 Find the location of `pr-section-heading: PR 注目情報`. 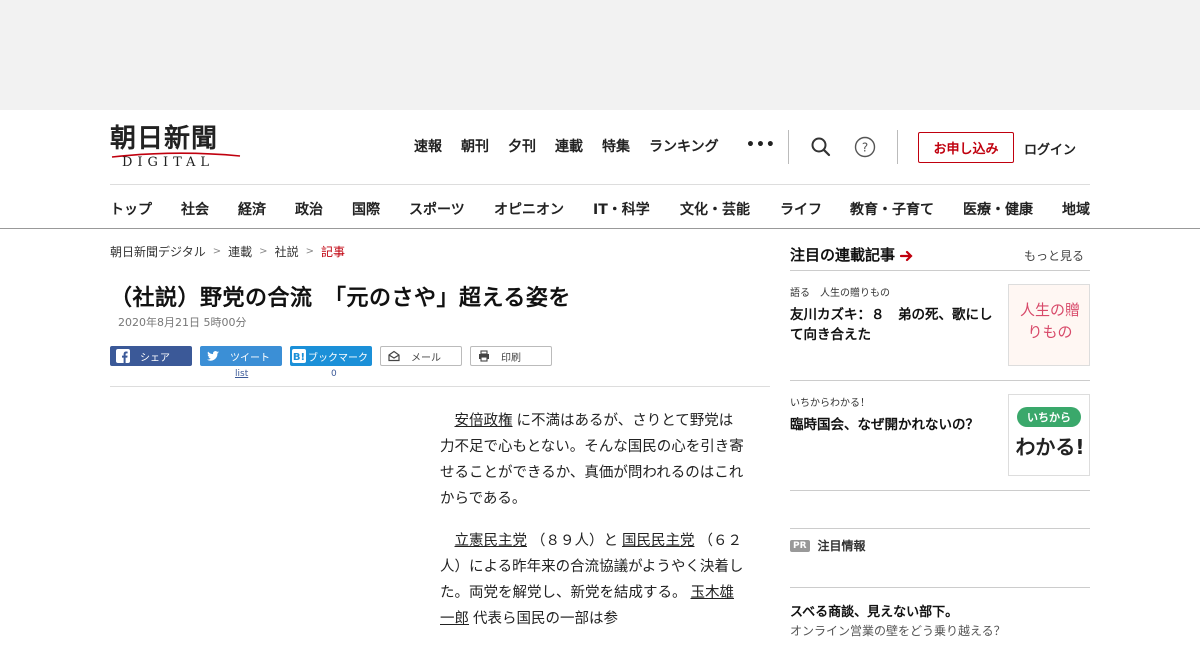

pr-section-heading: PR 注目情報 is located at coordinates (828, 545).